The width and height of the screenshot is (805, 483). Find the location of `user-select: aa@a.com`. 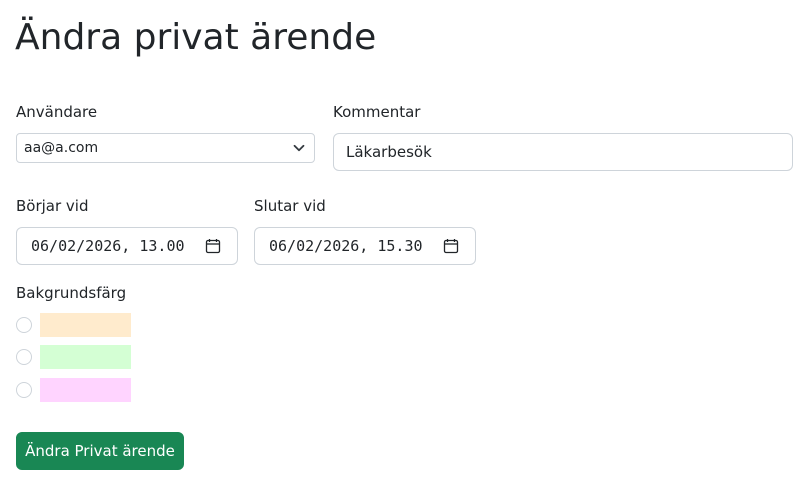

user-select: aa@a.com is located at coordinates (165, 148).